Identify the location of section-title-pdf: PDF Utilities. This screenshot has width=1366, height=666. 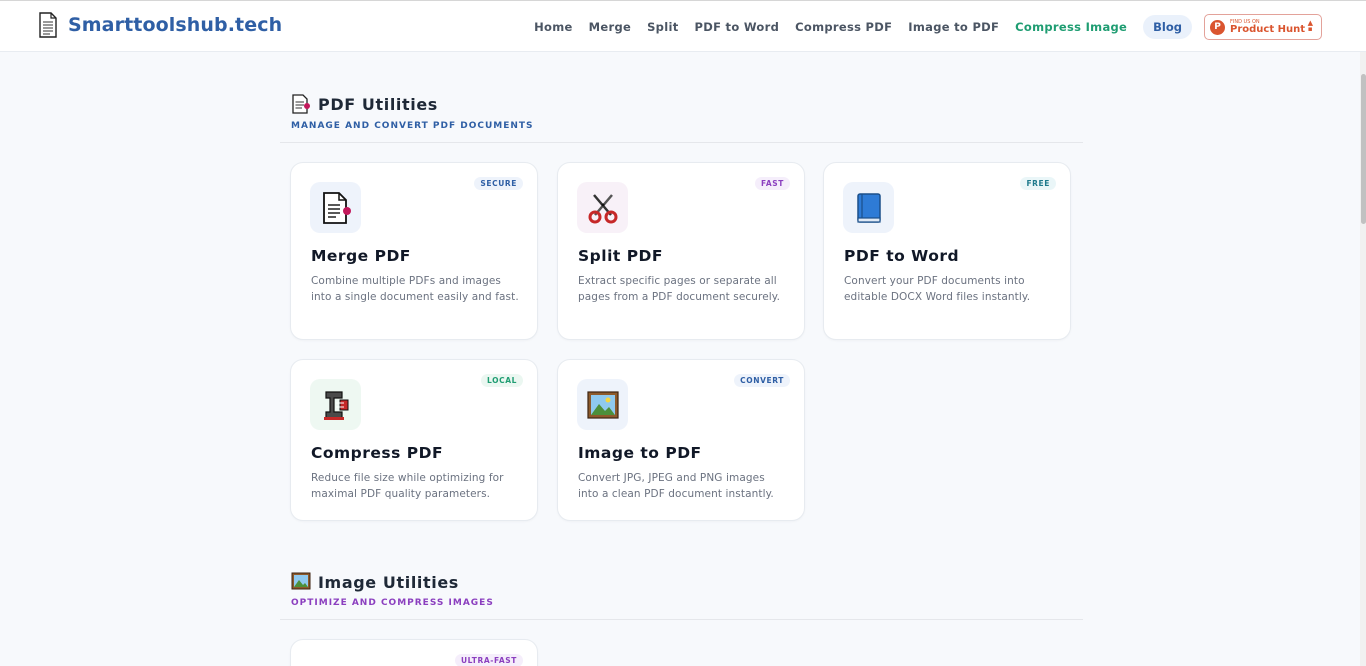
(364, 104).